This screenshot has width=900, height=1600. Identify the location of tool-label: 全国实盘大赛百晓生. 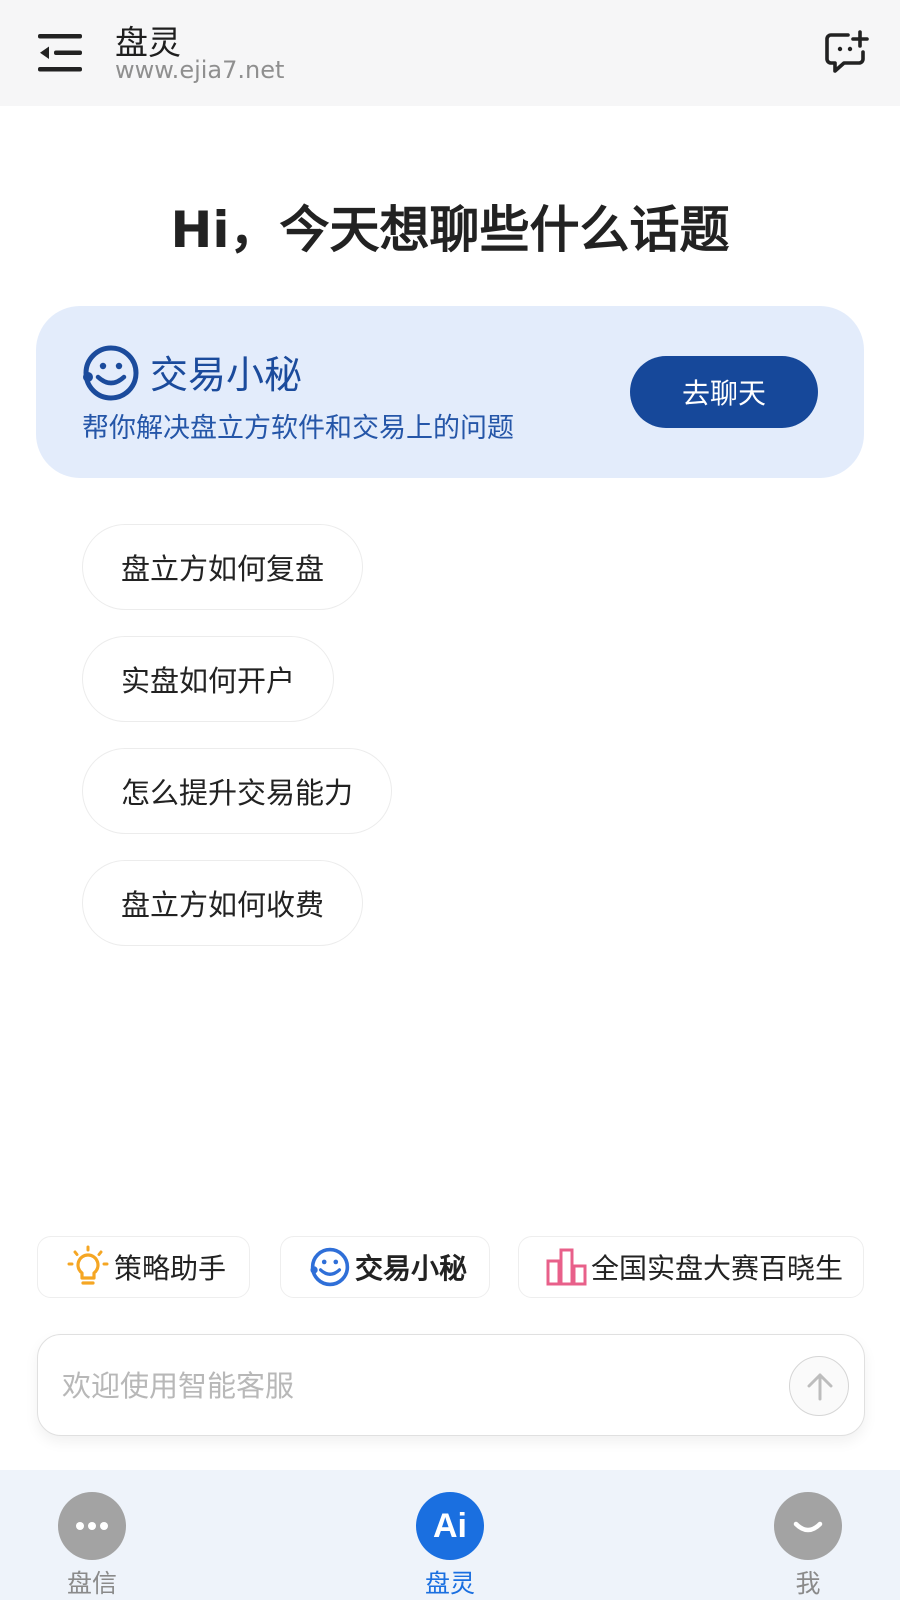
(717, 1268).